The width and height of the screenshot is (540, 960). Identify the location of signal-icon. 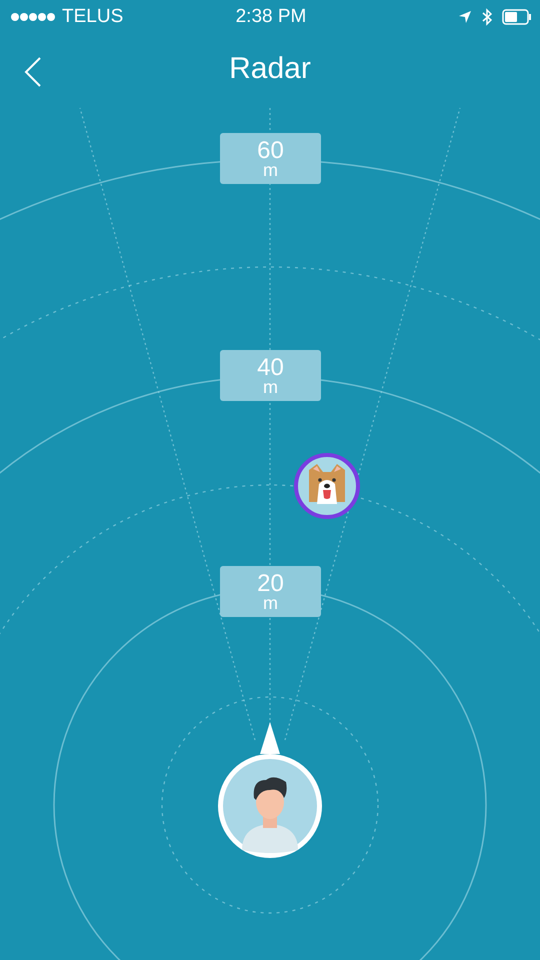
(33, 17).